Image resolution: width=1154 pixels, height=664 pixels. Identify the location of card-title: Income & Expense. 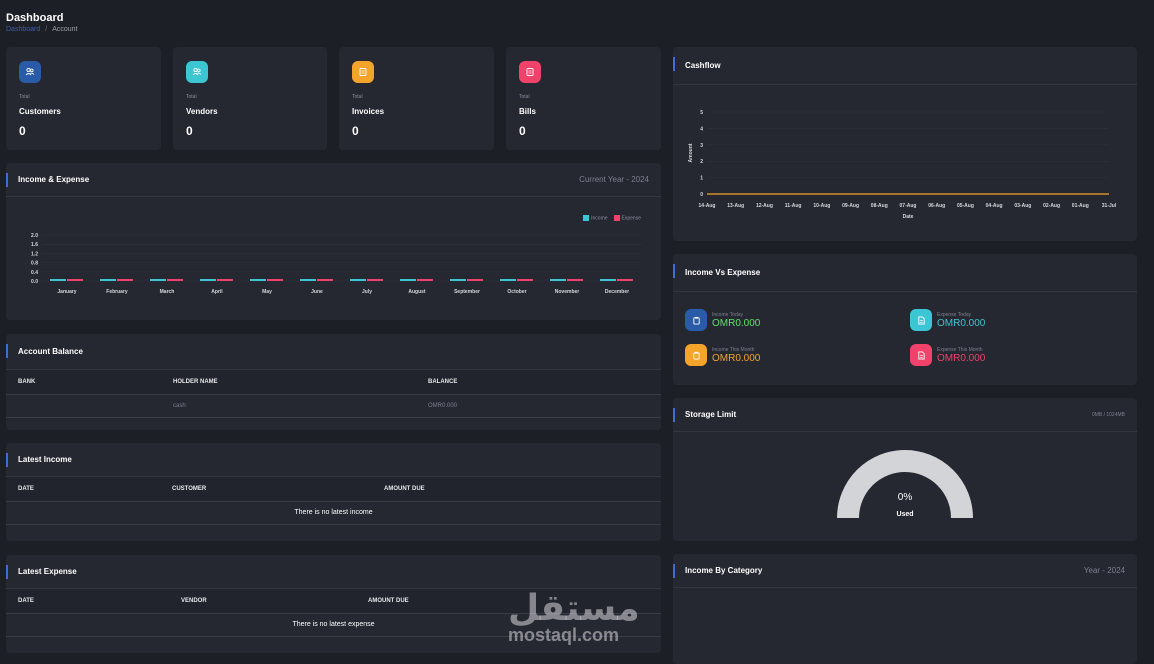
(54, 179).